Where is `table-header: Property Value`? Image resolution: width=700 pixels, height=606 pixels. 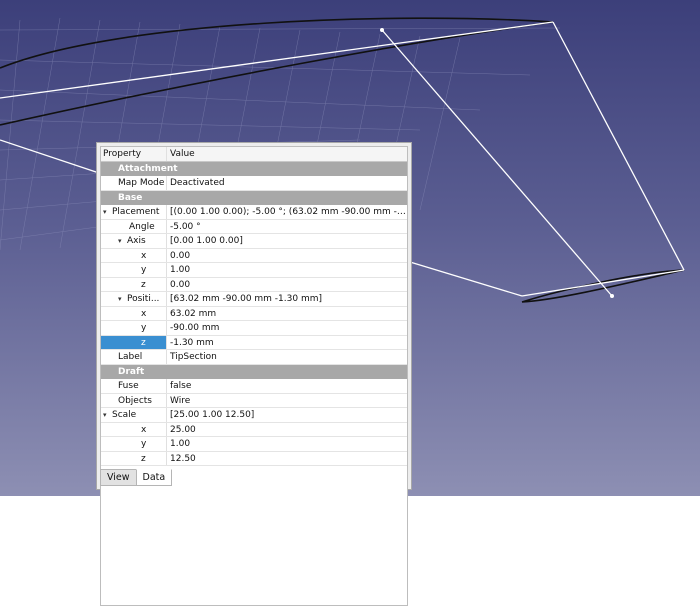
table-header: Property Value is located at coordinates (254, 154).